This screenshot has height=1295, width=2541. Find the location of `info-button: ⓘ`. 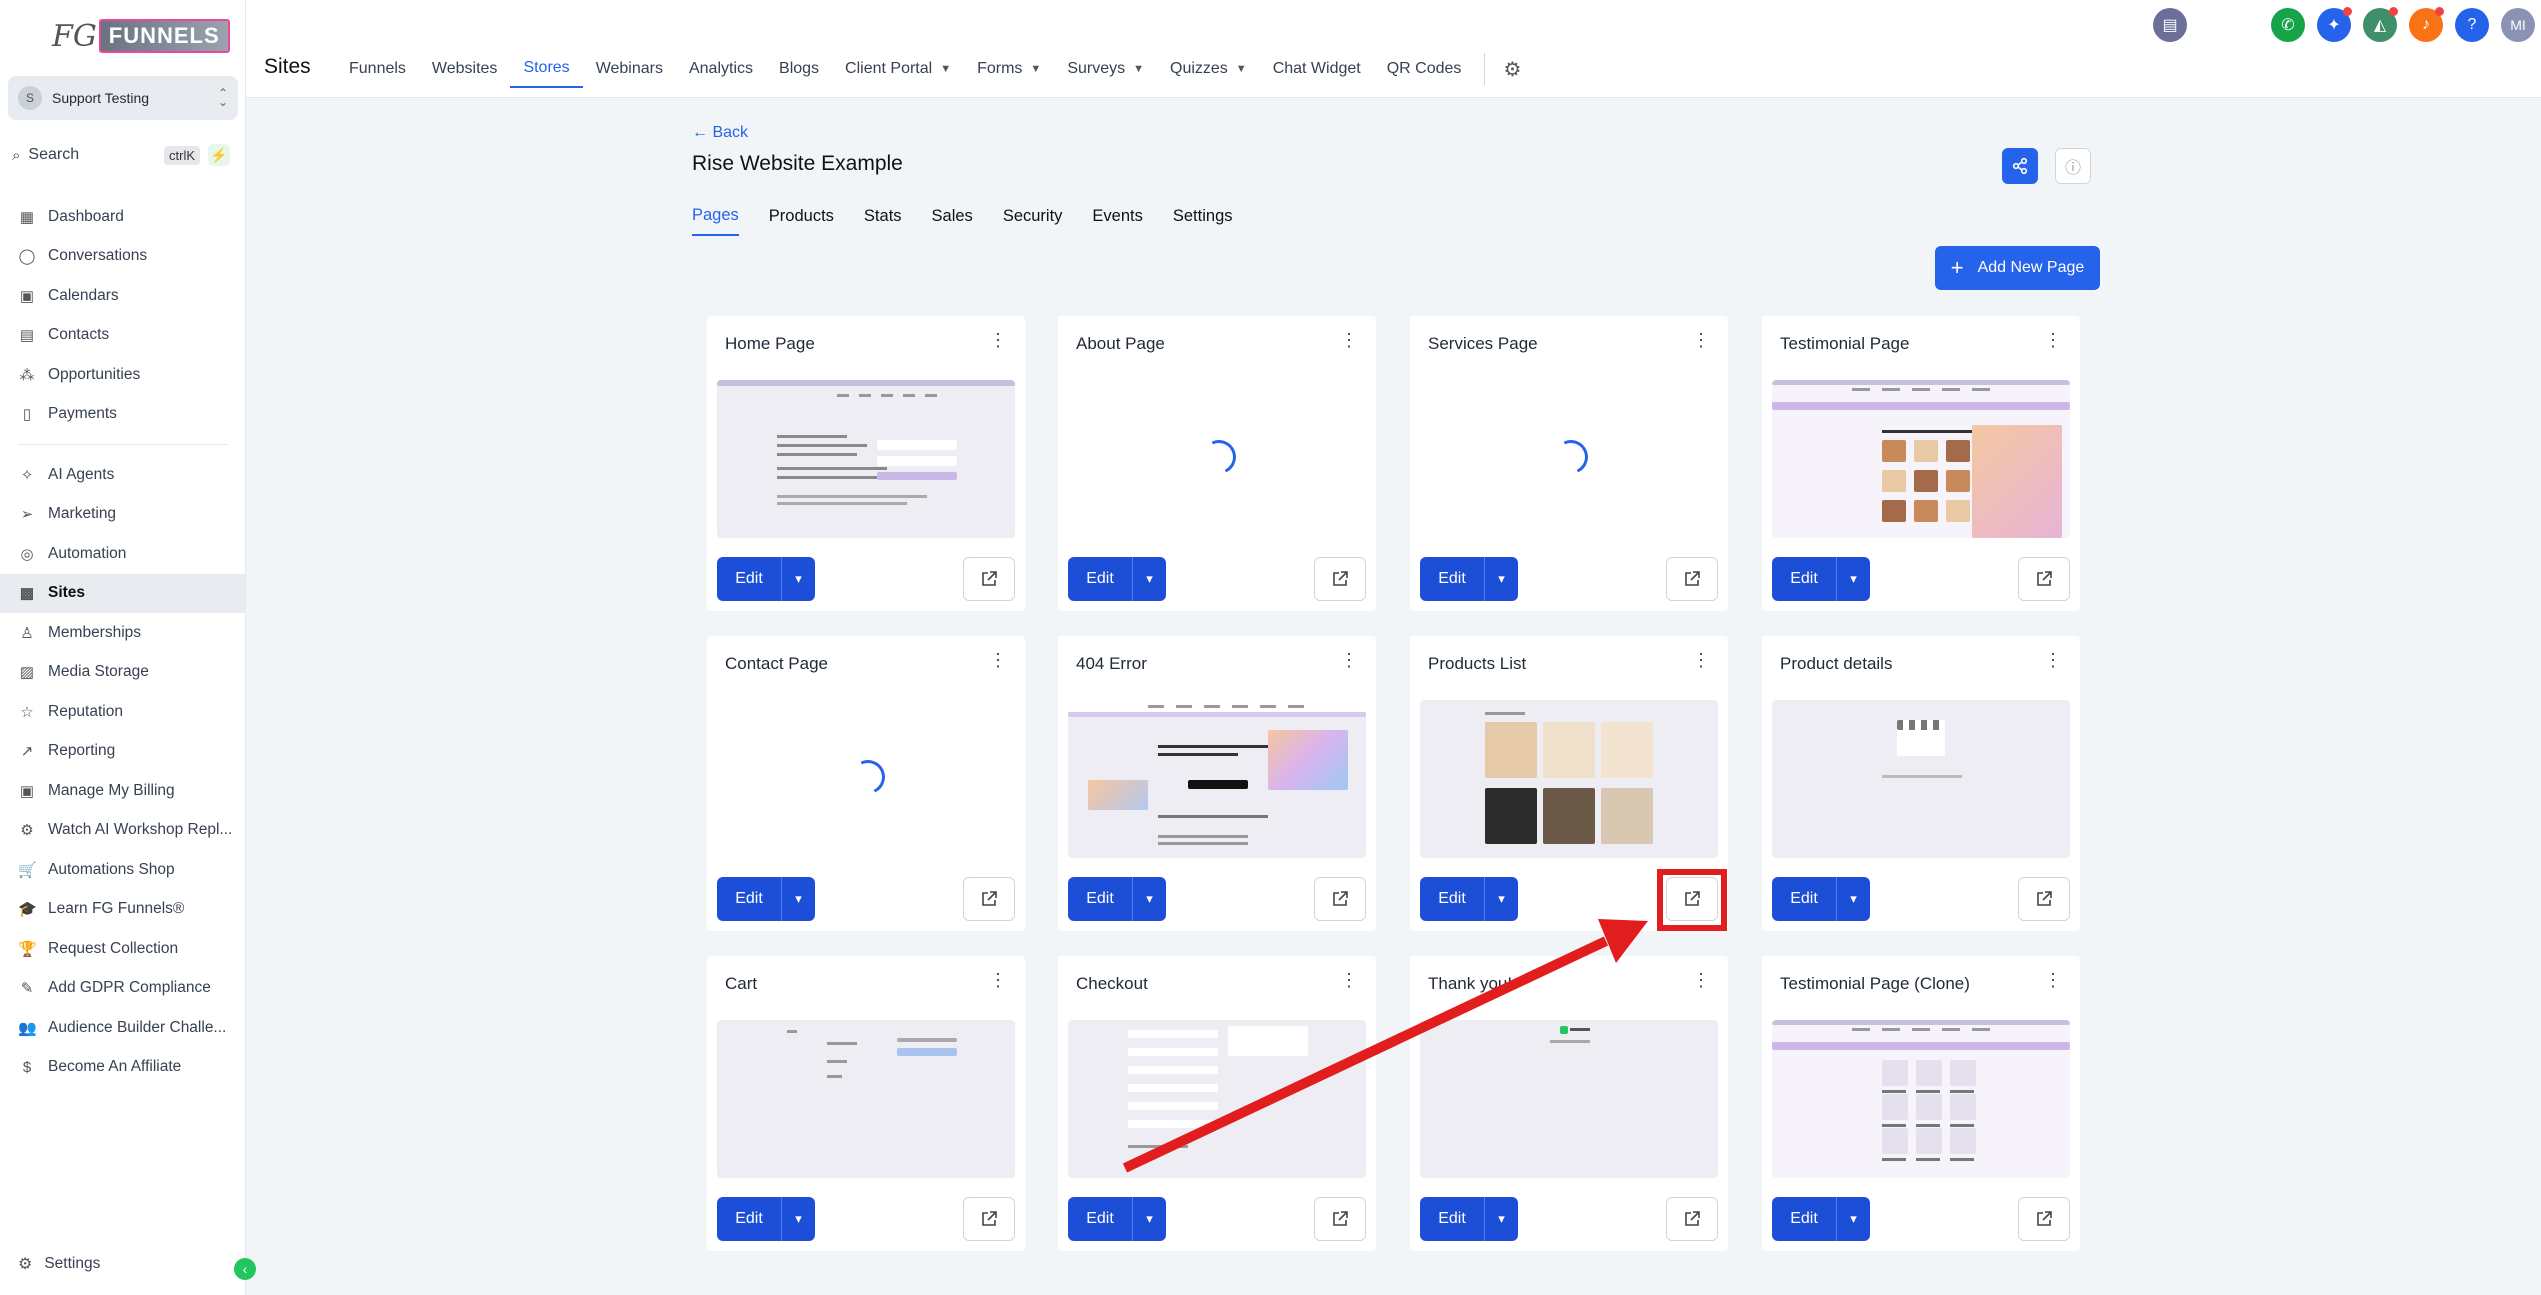

info-button: ⓘ is located at coordinates (2073, 166).